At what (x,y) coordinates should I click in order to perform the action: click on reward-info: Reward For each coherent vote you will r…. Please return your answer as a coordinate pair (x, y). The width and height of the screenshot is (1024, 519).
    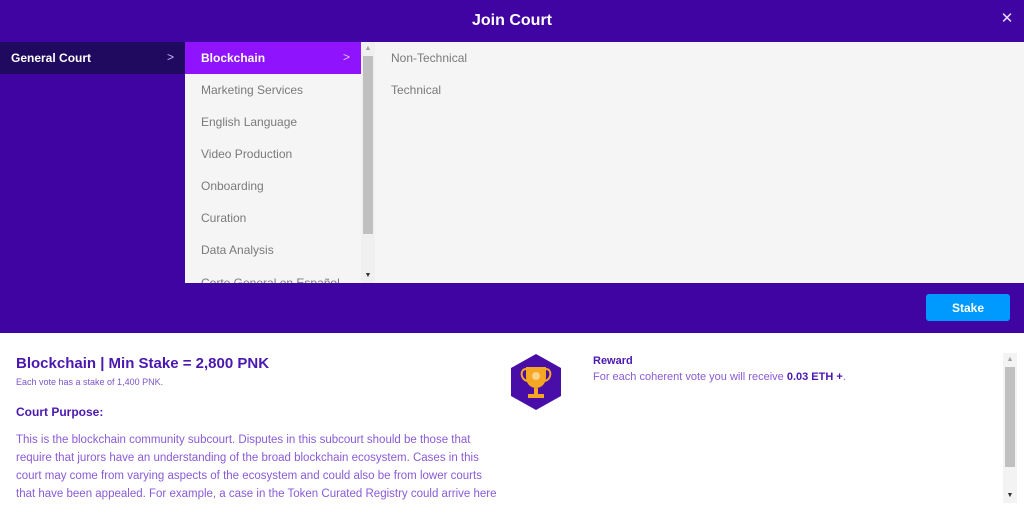
    Looking at the image, I should click on (719, 369).